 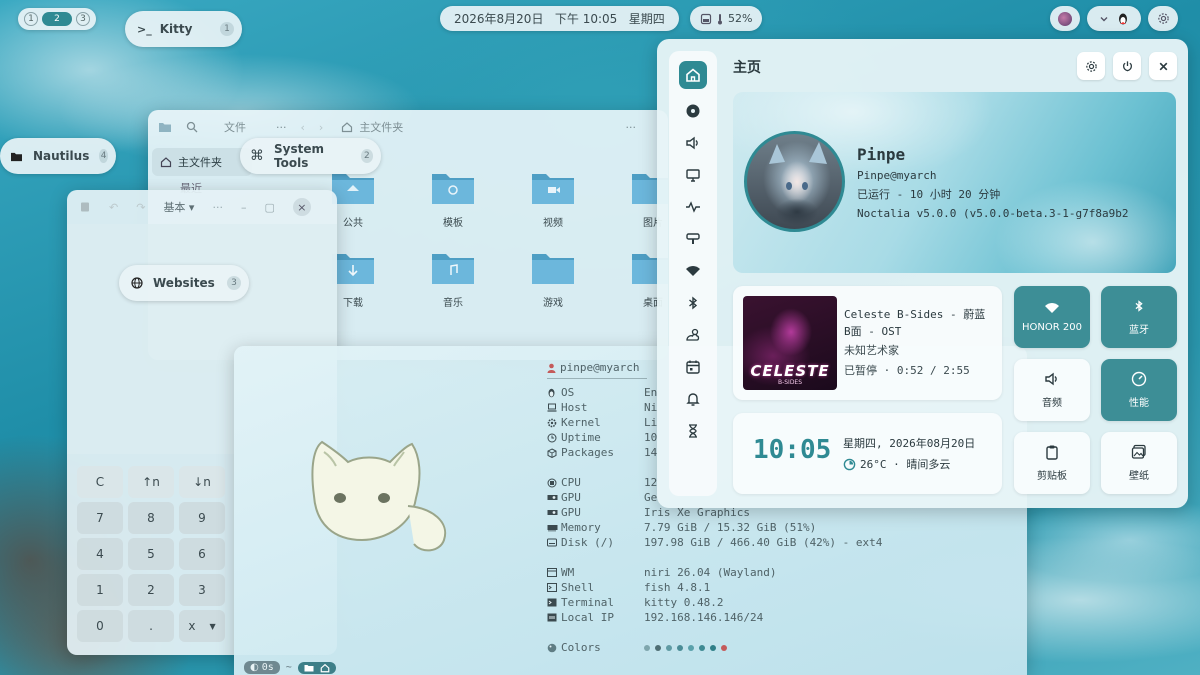 I want to click on nav-item-audio, so click(x=693, y=143).